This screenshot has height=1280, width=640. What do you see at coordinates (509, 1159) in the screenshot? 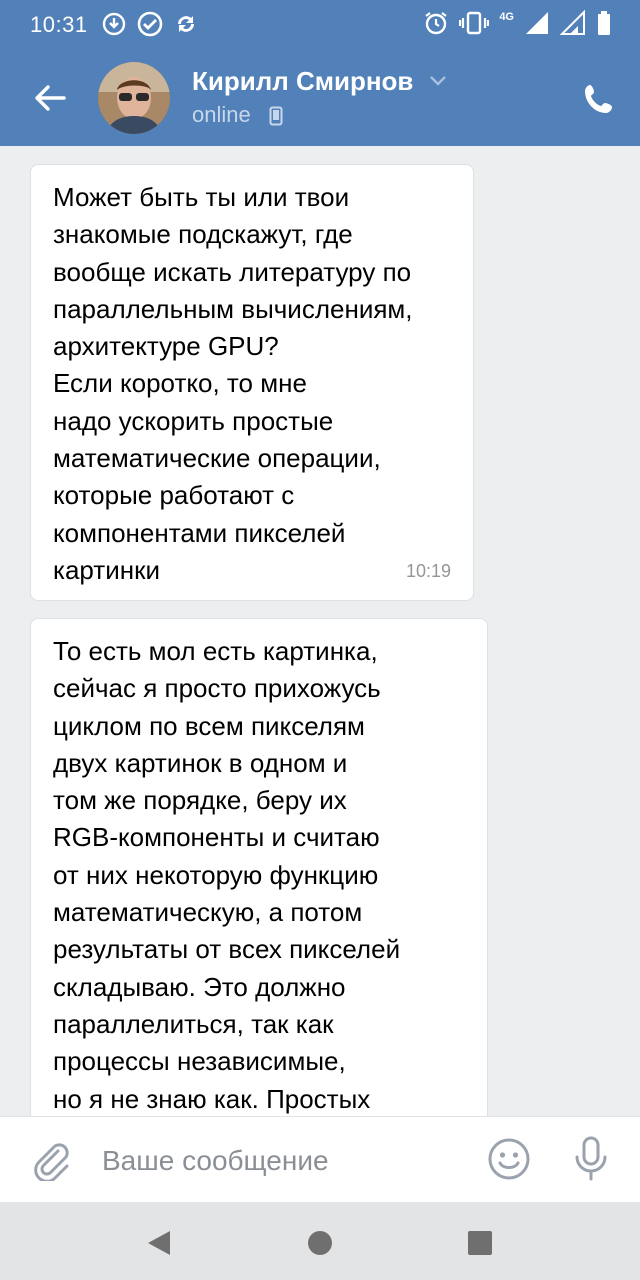
I see `smile-icon` at bounding box center [509, 1159].